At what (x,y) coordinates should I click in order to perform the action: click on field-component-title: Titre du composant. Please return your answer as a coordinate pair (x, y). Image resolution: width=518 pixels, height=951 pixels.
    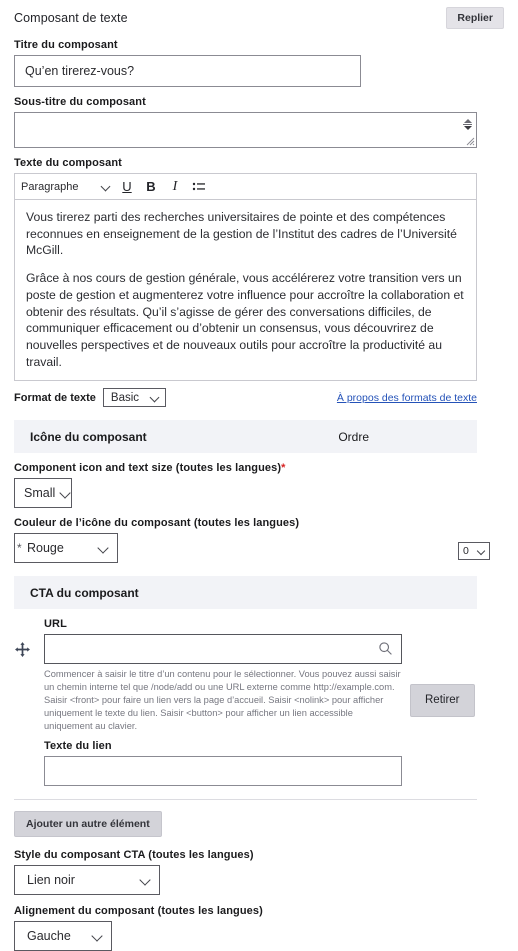
    Looking at the image, I should click on (259, 63).